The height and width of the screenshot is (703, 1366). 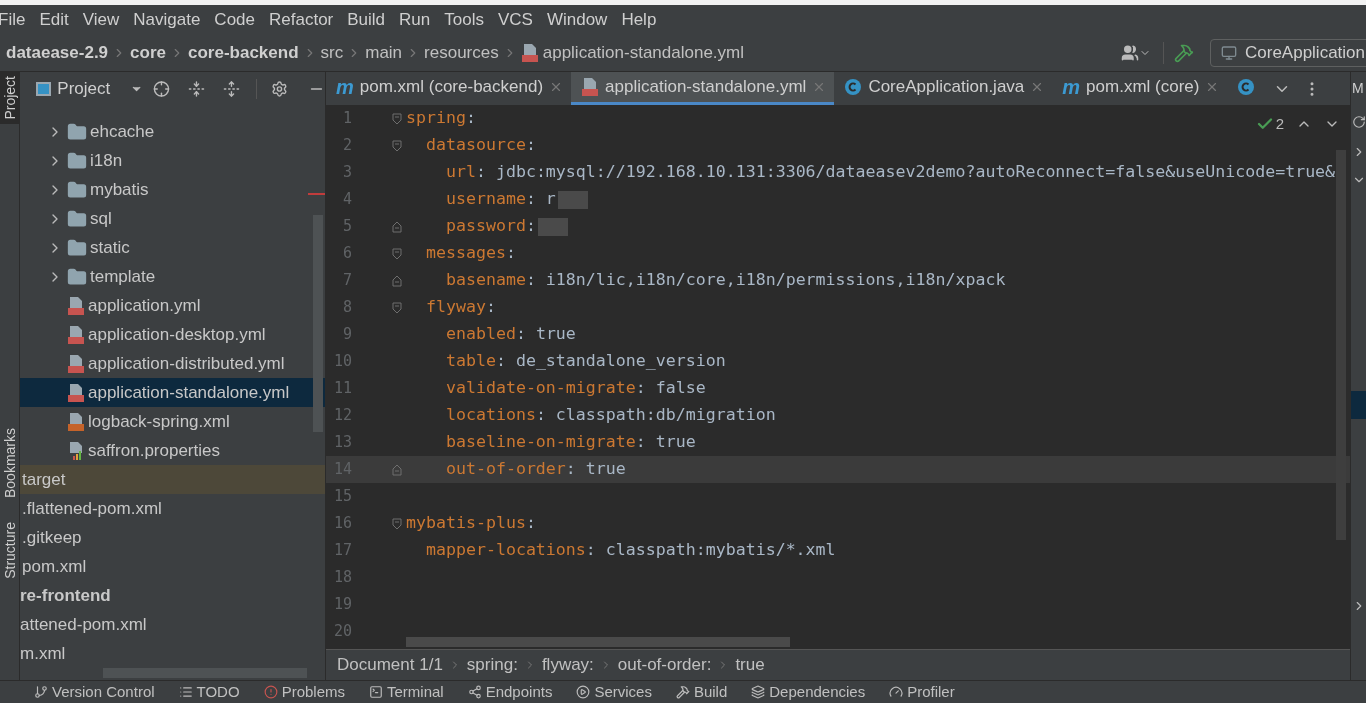 What do you see at coordinates (57, 53) in the screenshot?
I see `breadcrumb-item: dataease-2.9` at bounding box center [57, 53].